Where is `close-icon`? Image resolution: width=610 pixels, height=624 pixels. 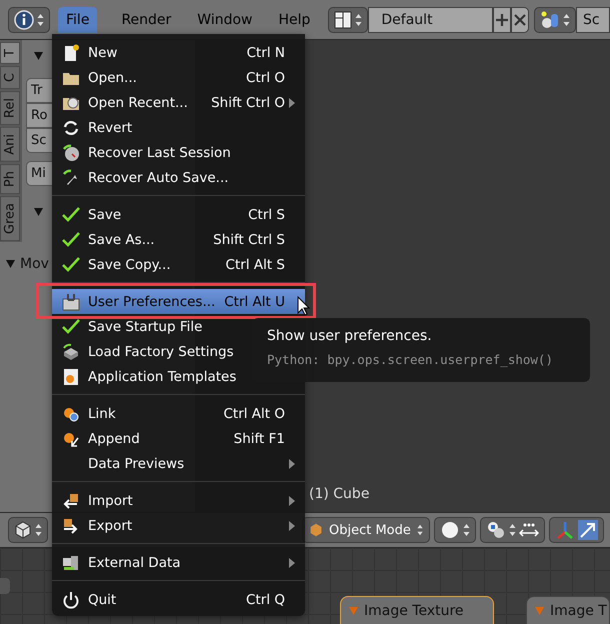 close-icon is located at coordinates (520, 20).